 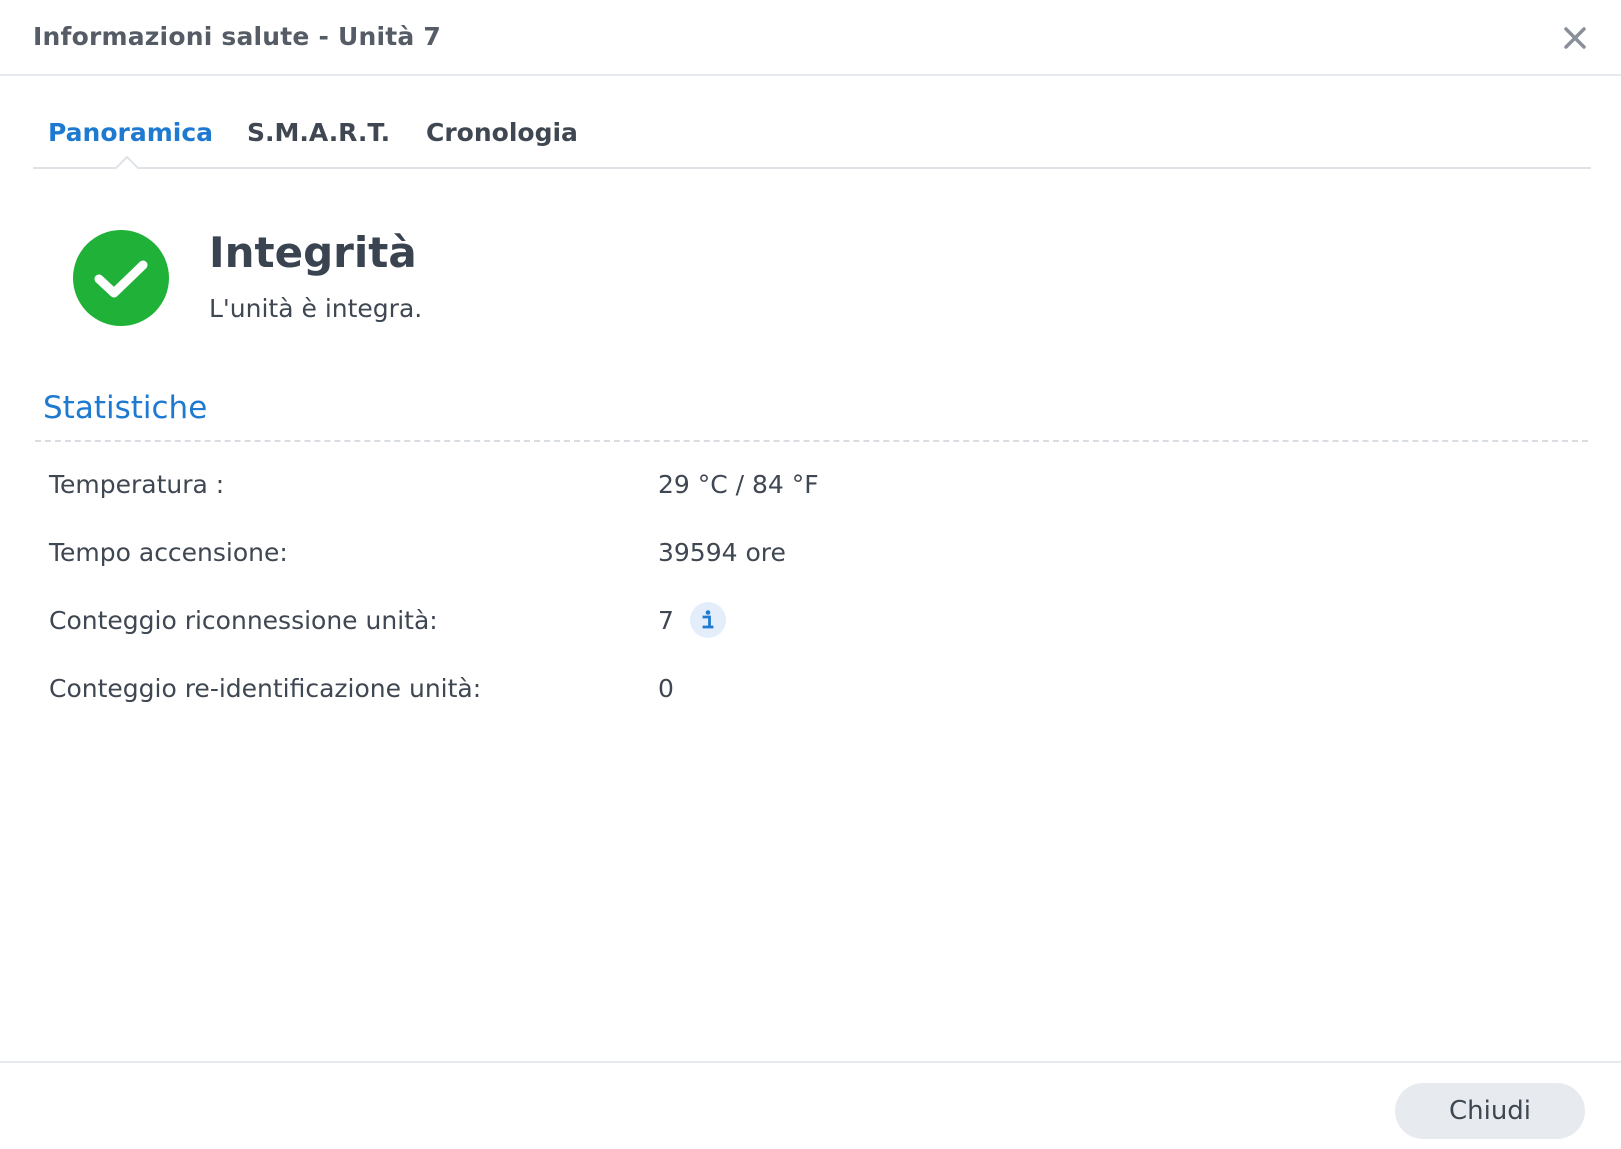 I want to click on close-button: Chiudi, so click(x=1490, y=1111).